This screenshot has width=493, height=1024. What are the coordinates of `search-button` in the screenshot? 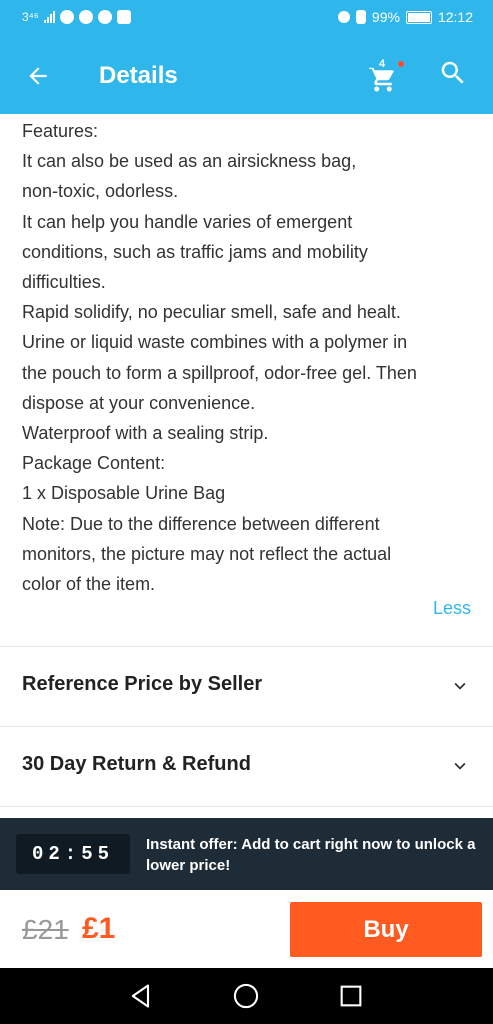 It's located at (456, 76).